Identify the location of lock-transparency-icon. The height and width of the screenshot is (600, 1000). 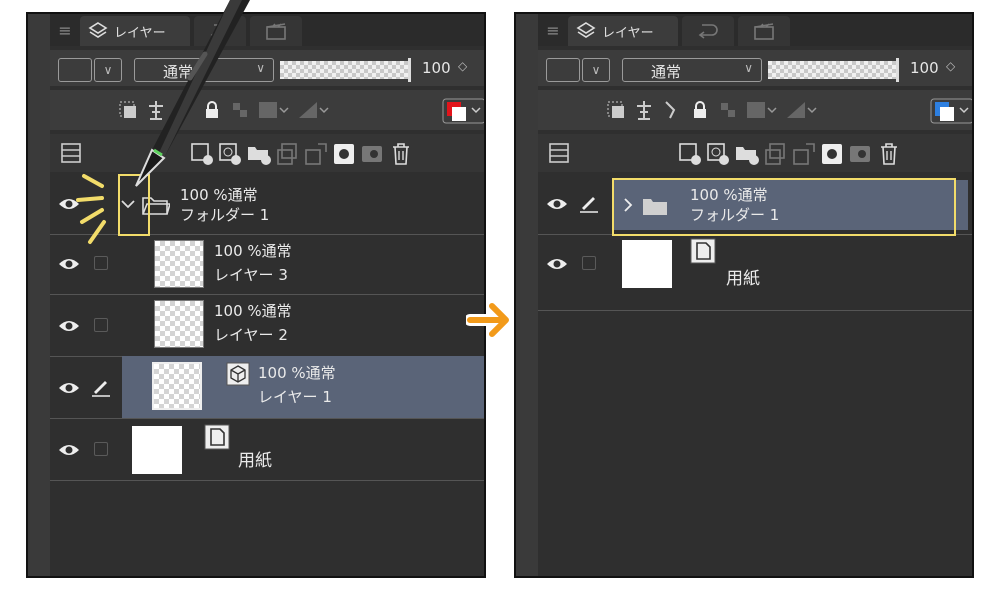
(728, 110).